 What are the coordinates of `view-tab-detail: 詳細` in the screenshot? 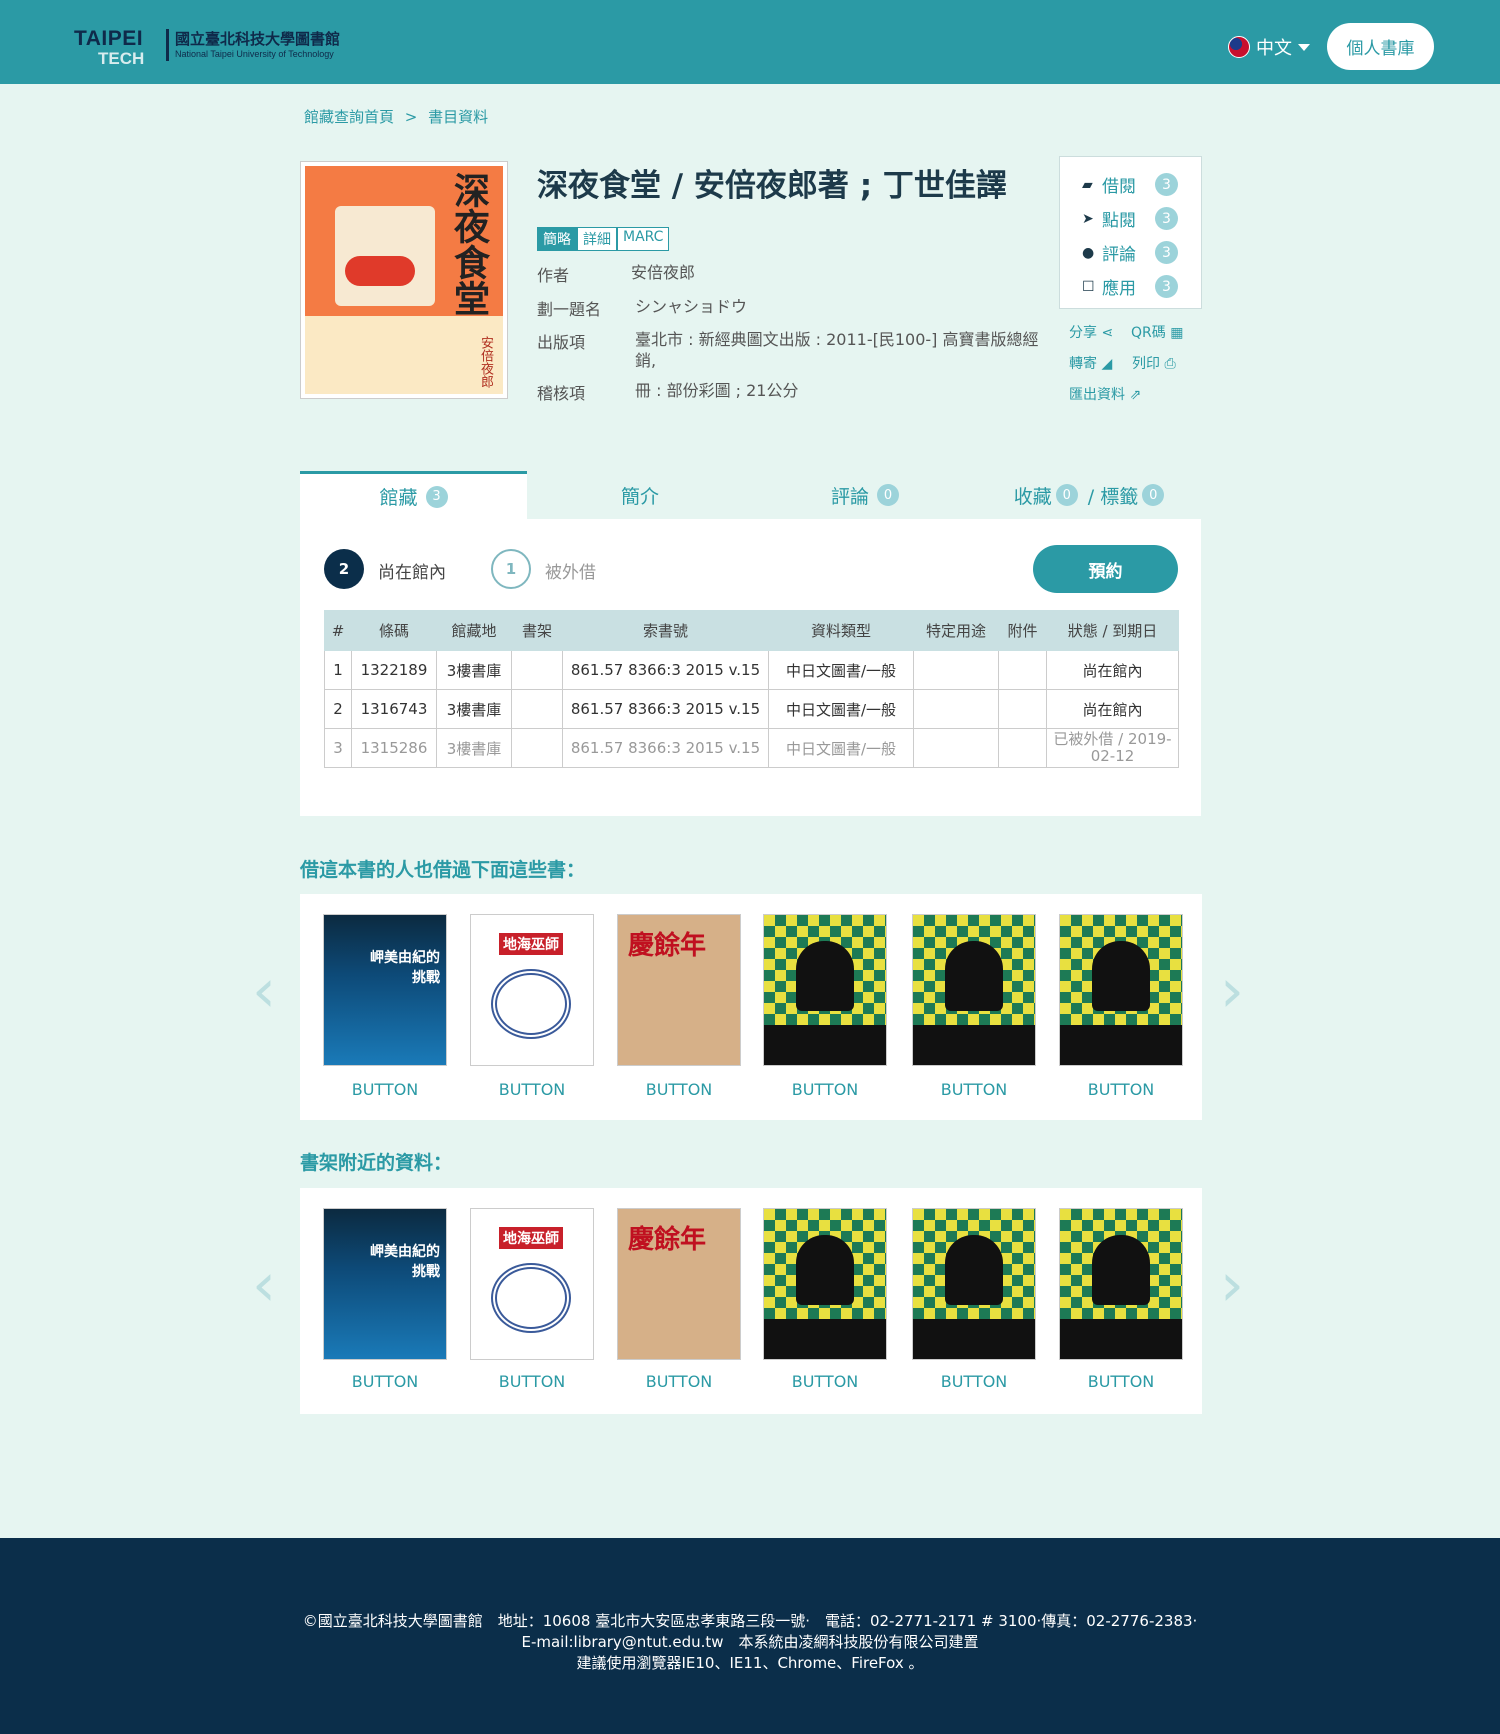 It's located at (597, 239).